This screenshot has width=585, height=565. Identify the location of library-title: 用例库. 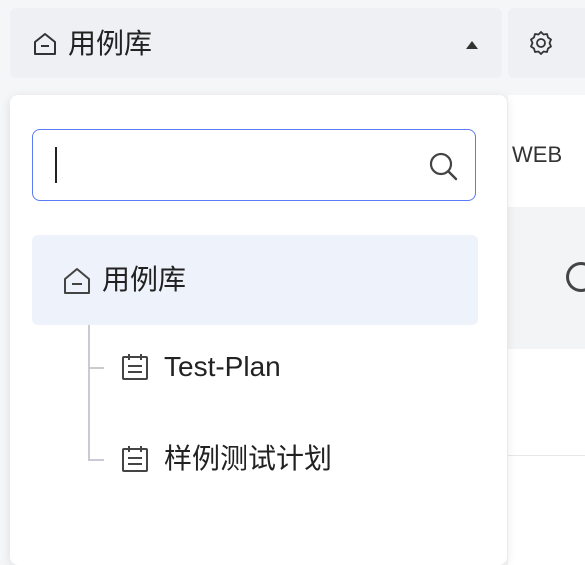
(110, 43).